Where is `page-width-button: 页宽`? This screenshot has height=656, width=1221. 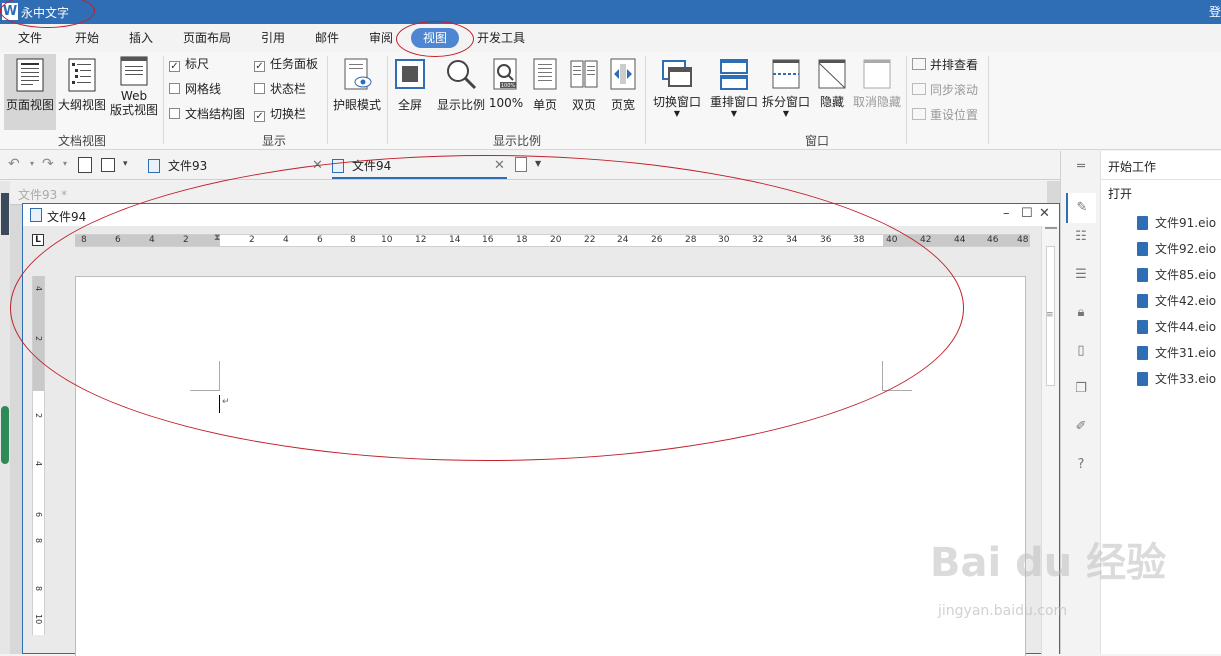 page-width-button: 页宽 is located at coordinates (623, 92).